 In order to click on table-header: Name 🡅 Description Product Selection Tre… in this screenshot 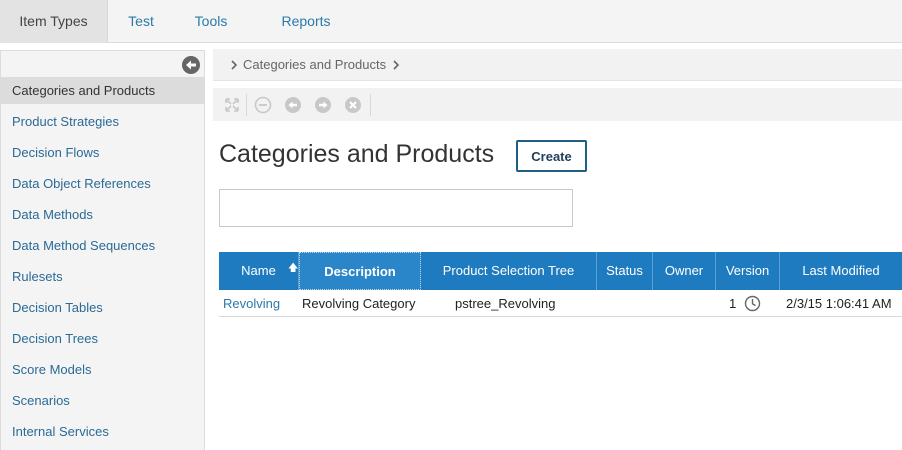, I will do `click(560, 271)`.